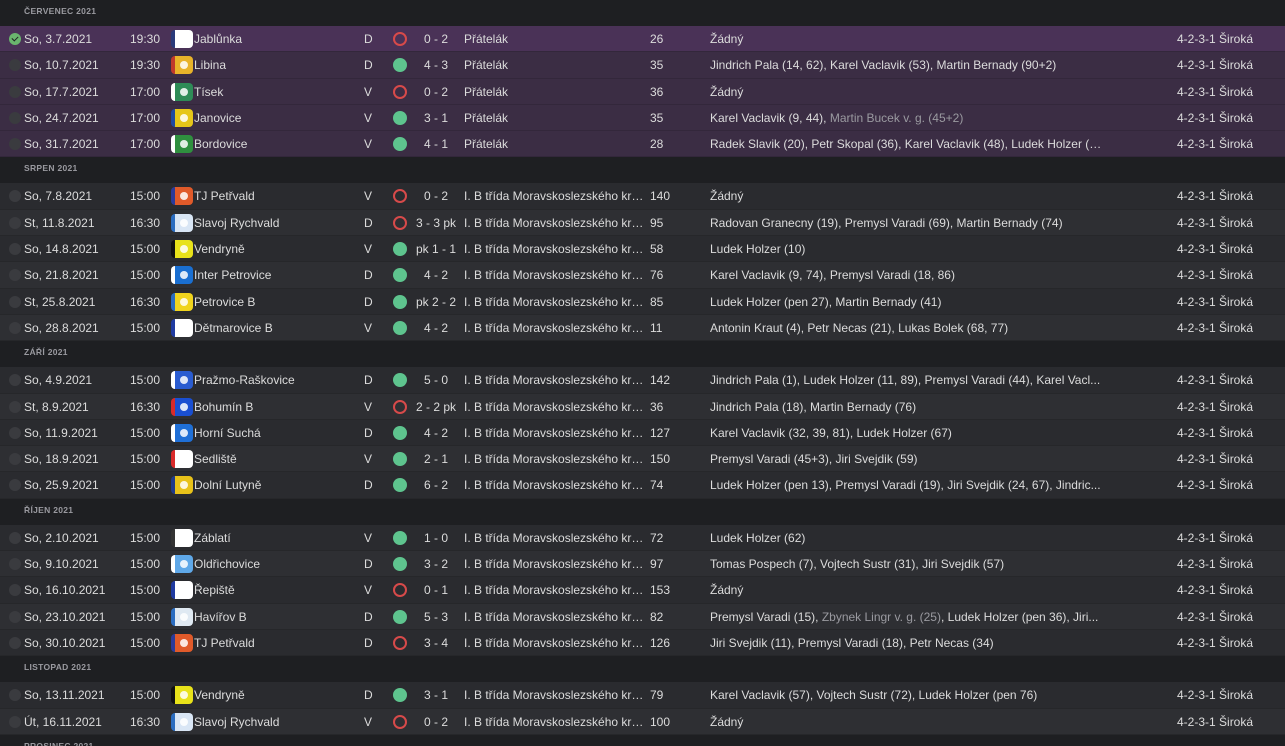 The image size is (1285, 746). Describe the element at coordinates (276, 380) in the screenshot. I see `opponent-link: Pražmo-Raškovice` at that location.